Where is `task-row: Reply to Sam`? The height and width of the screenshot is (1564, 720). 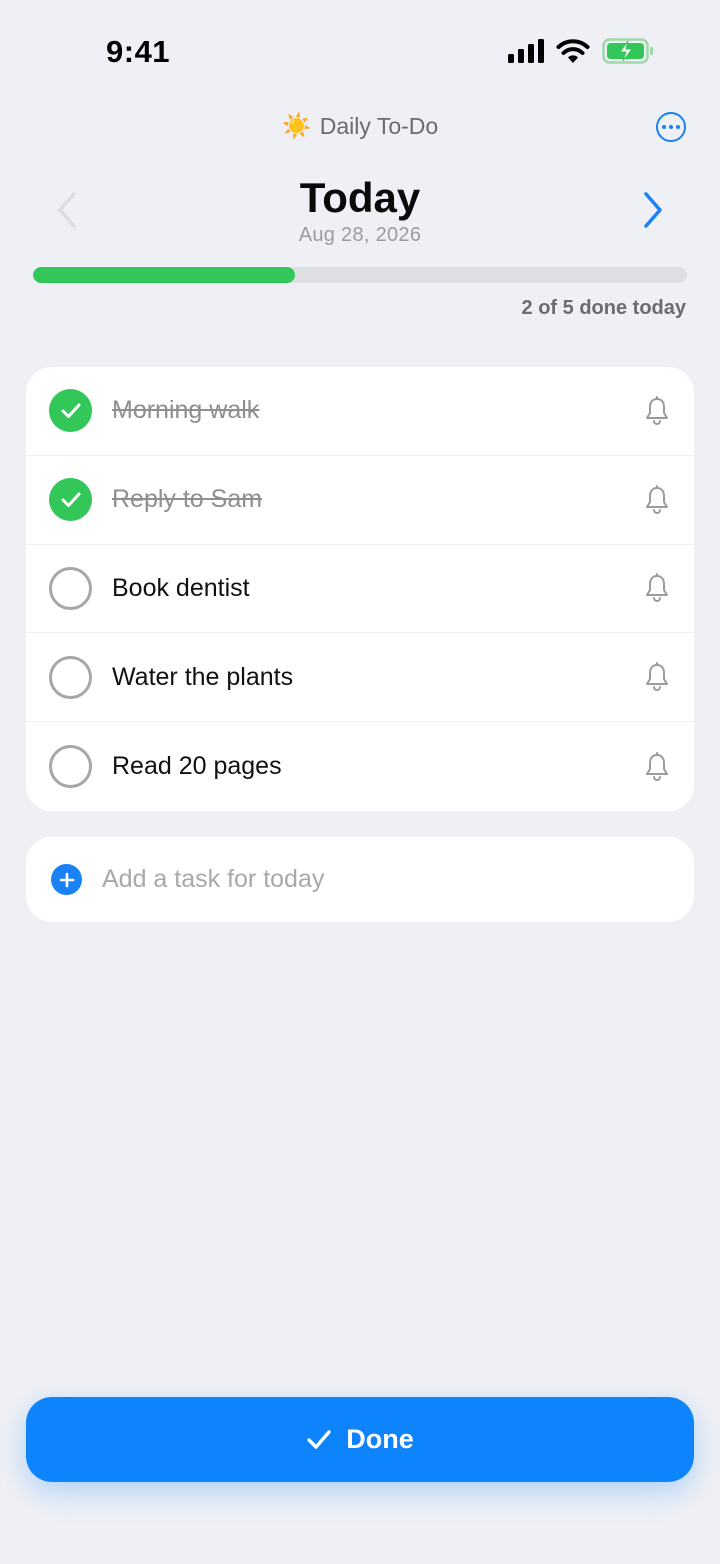
task-row: Reply to Sam is located at coordinates (360, 500).